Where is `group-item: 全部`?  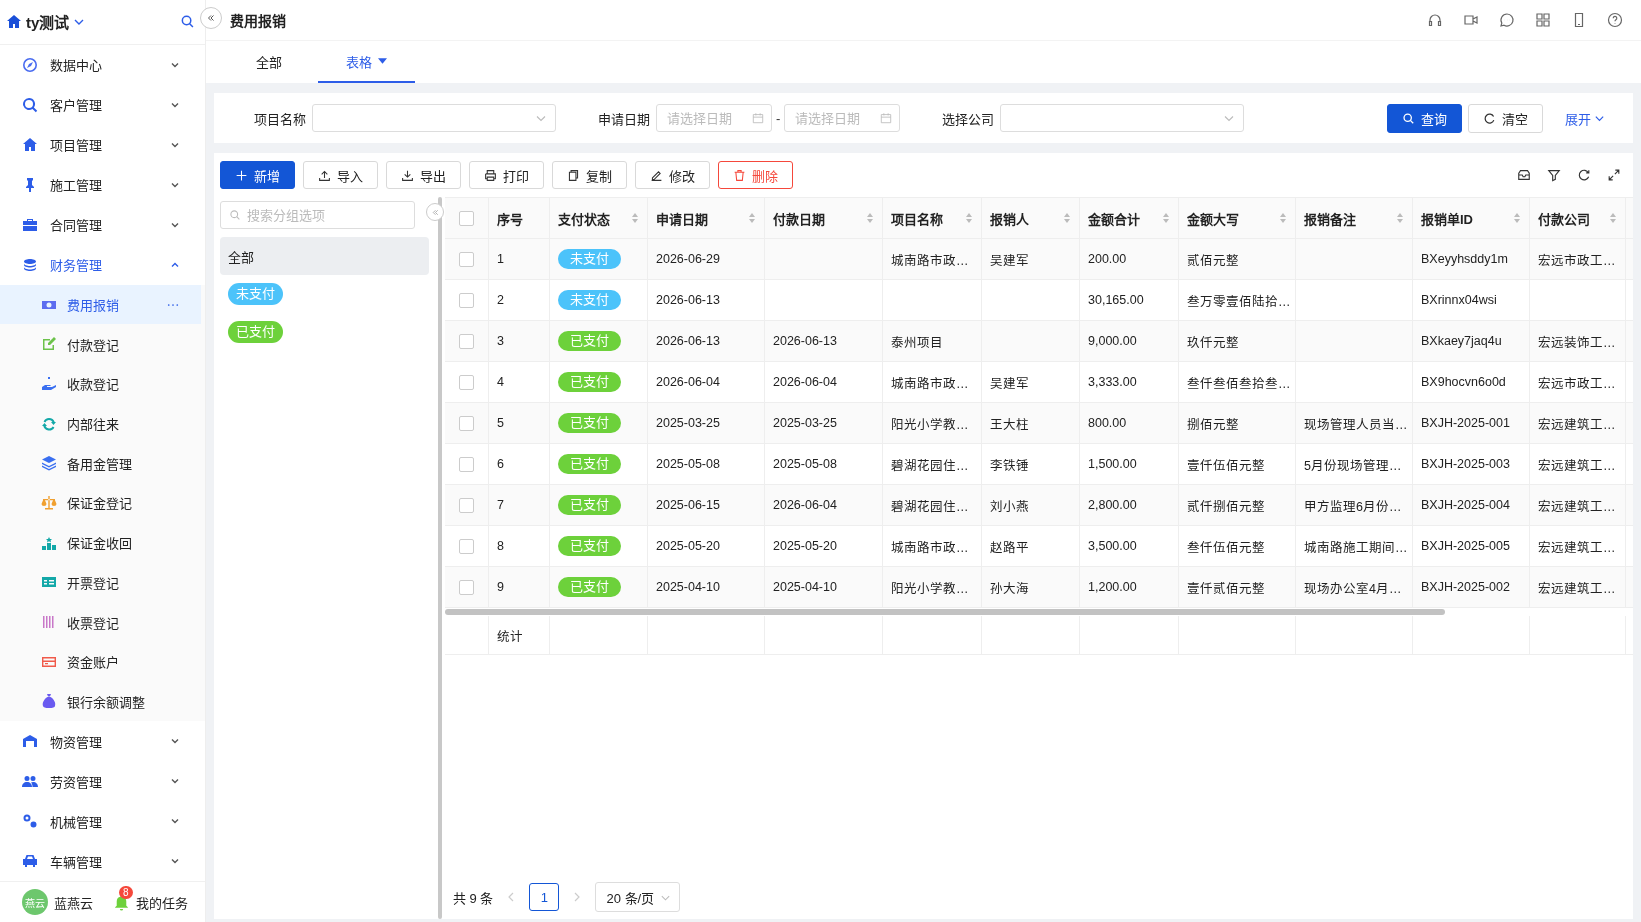 group-item: 全部 is located at coordinates (324, 256).